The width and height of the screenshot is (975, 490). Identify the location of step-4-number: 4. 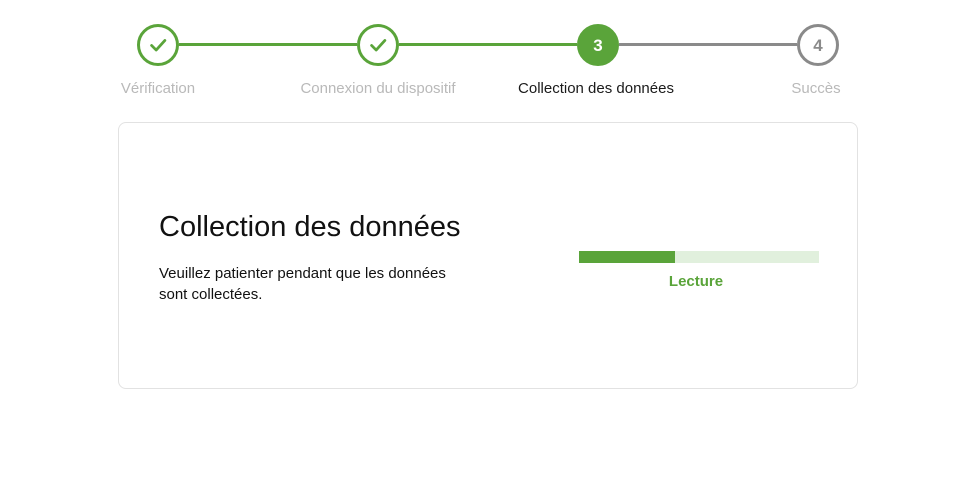
(818, 45).